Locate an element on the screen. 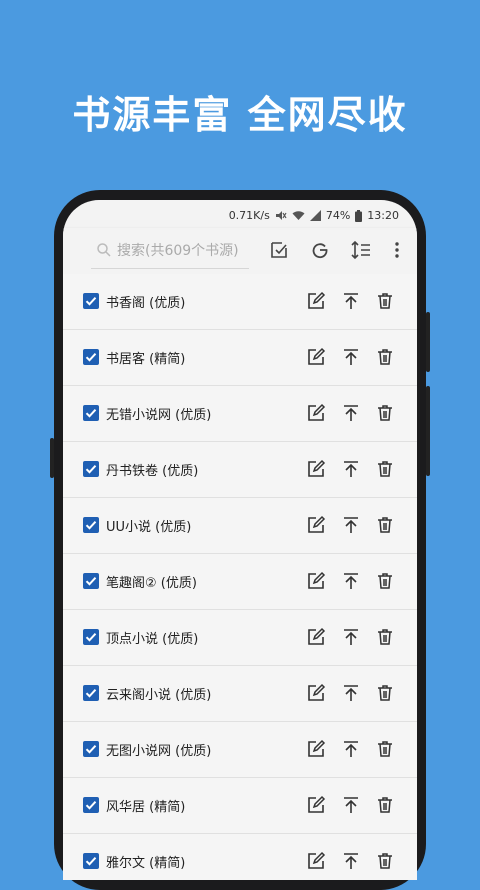 This screenshot has height=890, width=480. signal-icon is located at coordinates (315, 215).